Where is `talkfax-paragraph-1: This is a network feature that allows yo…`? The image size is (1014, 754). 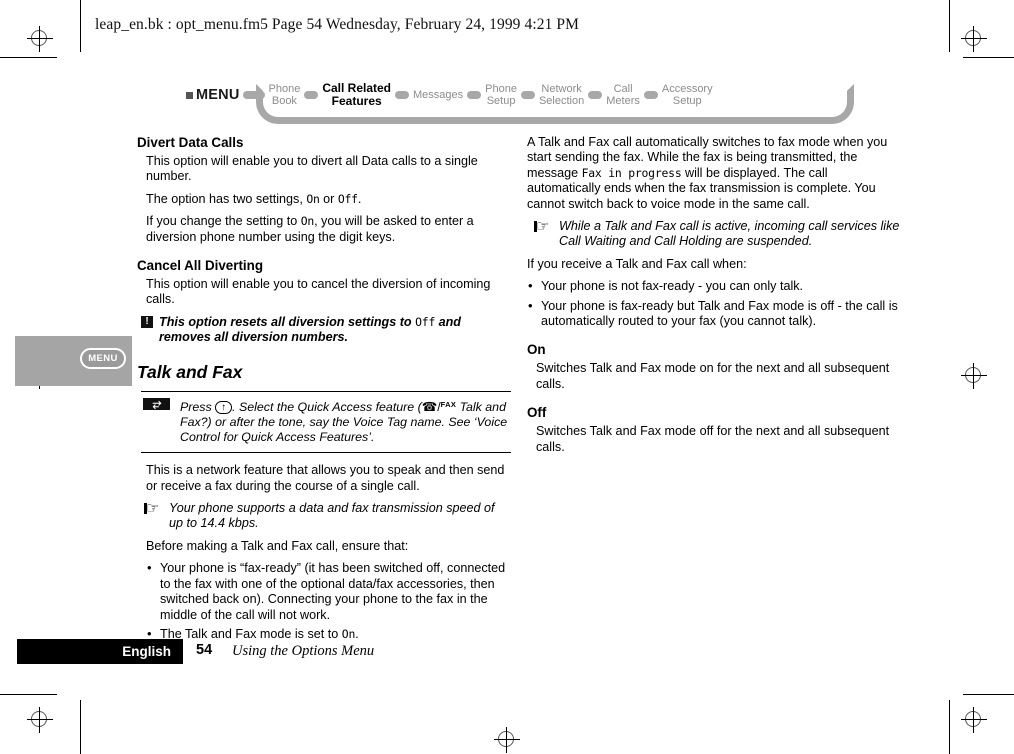 talkfax-paragraph-1: This is a network feature that allows yo… is located at coordinates (325, 478).